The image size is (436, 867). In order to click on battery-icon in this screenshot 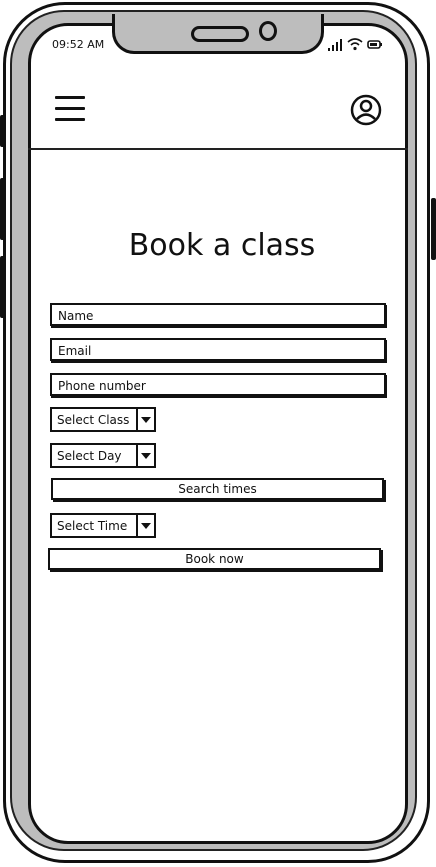, I will do `click(374, 44)`.